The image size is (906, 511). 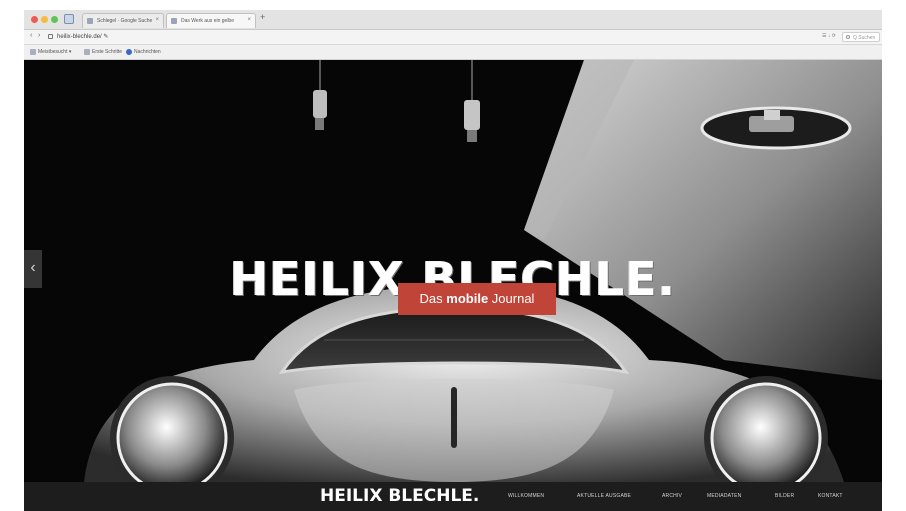 What do you see at coordinates (604, 496) in the screenshot?
I see `nav-item-aktuelle-ausgabe: AKTUELLE AUSGABE` at bounding box center [604, 496].